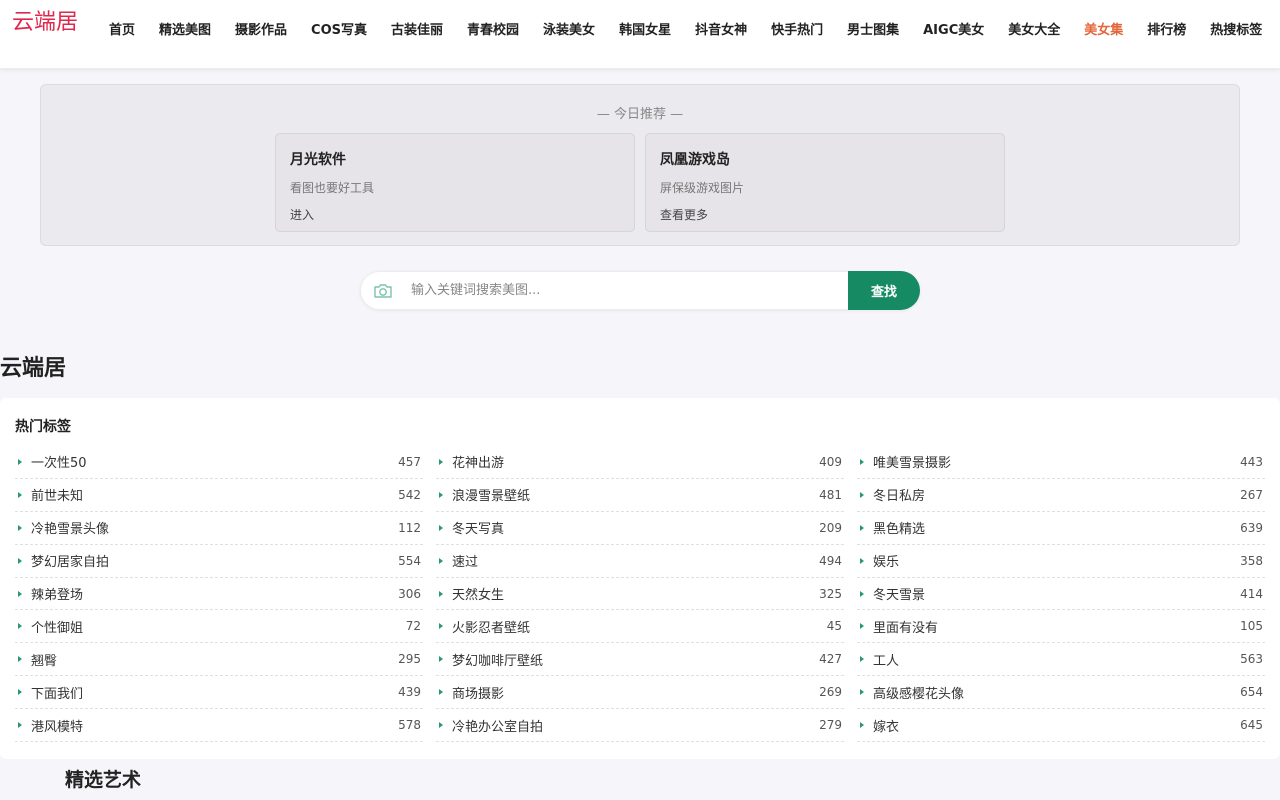 This screenshot has width=1280, height=800. What do you see at coordinates (1034, 28) in the screenshot?
I see `nav-item-all: 美女大全` at bounding box center [1034, 28].